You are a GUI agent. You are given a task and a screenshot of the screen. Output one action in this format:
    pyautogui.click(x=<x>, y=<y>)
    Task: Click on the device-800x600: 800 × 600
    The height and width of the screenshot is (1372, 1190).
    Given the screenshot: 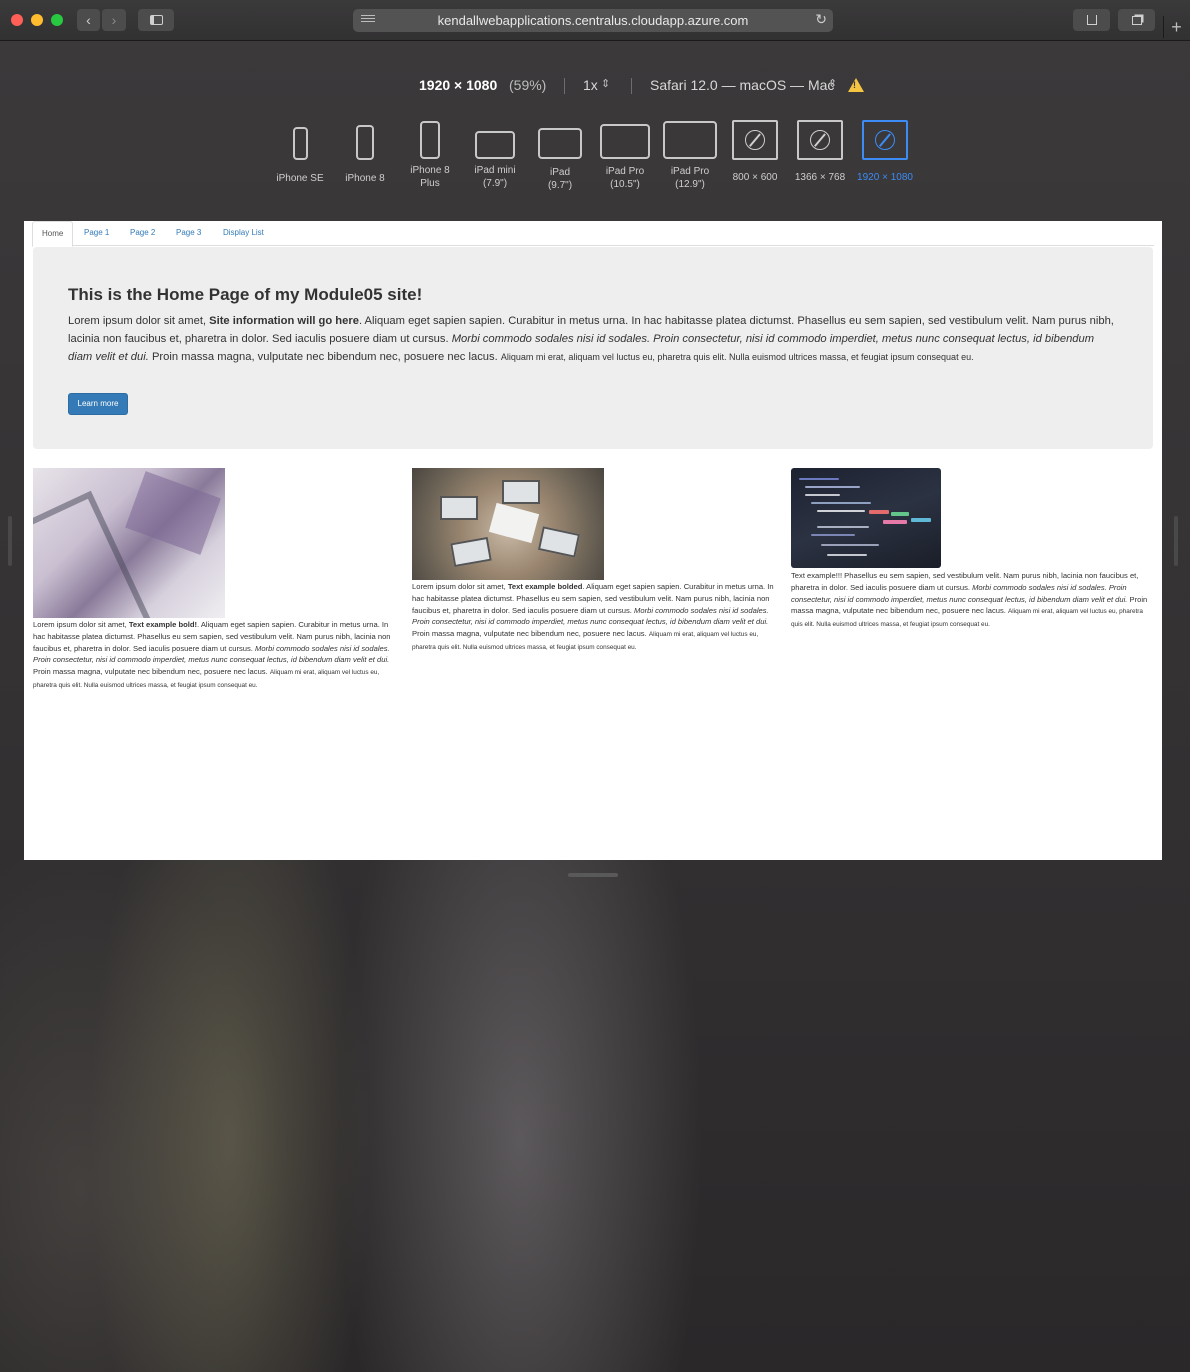 What is the action you would take?
    pyautogui.click(x=755, y=151)
    